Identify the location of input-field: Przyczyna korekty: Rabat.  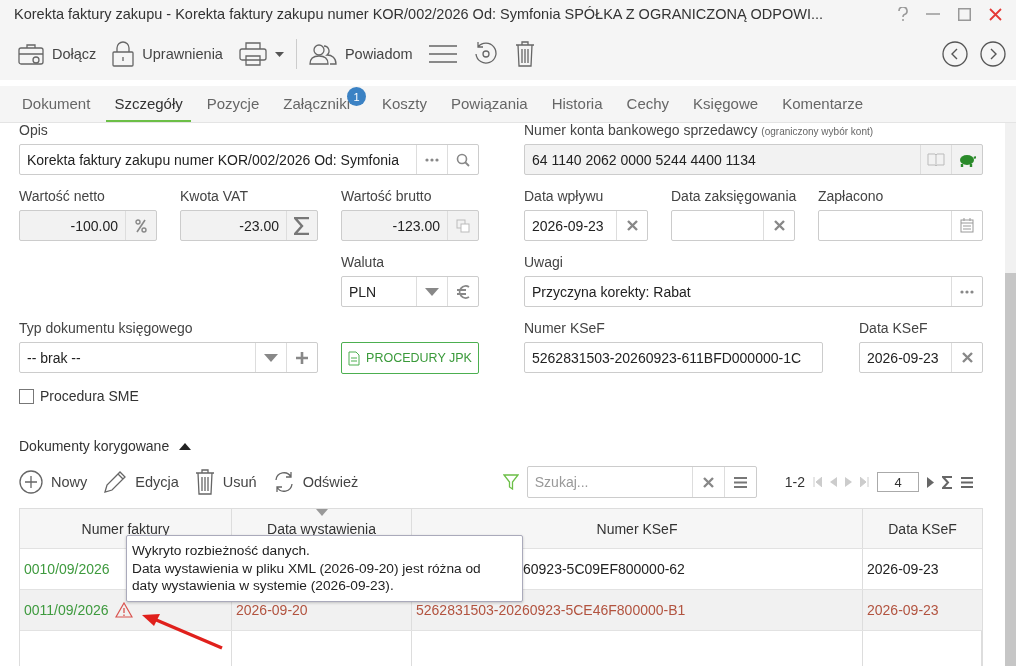
(753, 291).